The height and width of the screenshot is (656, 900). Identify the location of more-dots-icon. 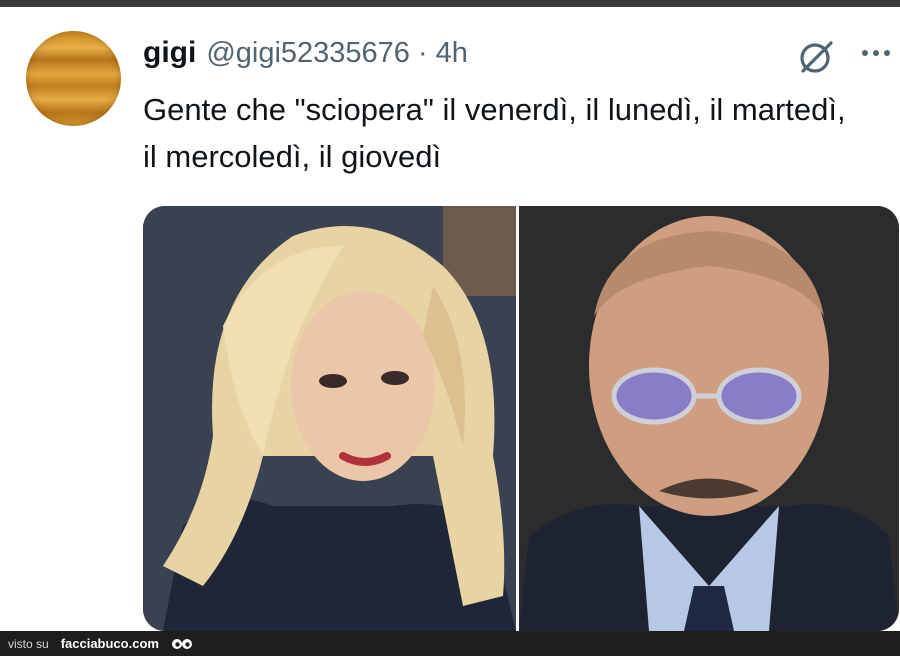
(879, 53).